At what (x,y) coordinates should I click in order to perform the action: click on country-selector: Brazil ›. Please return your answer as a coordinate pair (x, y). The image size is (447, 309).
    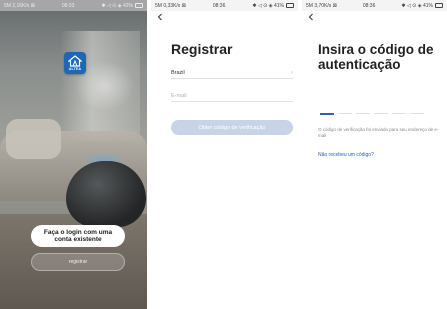
    Looking at the image, I should click on (232, 73).